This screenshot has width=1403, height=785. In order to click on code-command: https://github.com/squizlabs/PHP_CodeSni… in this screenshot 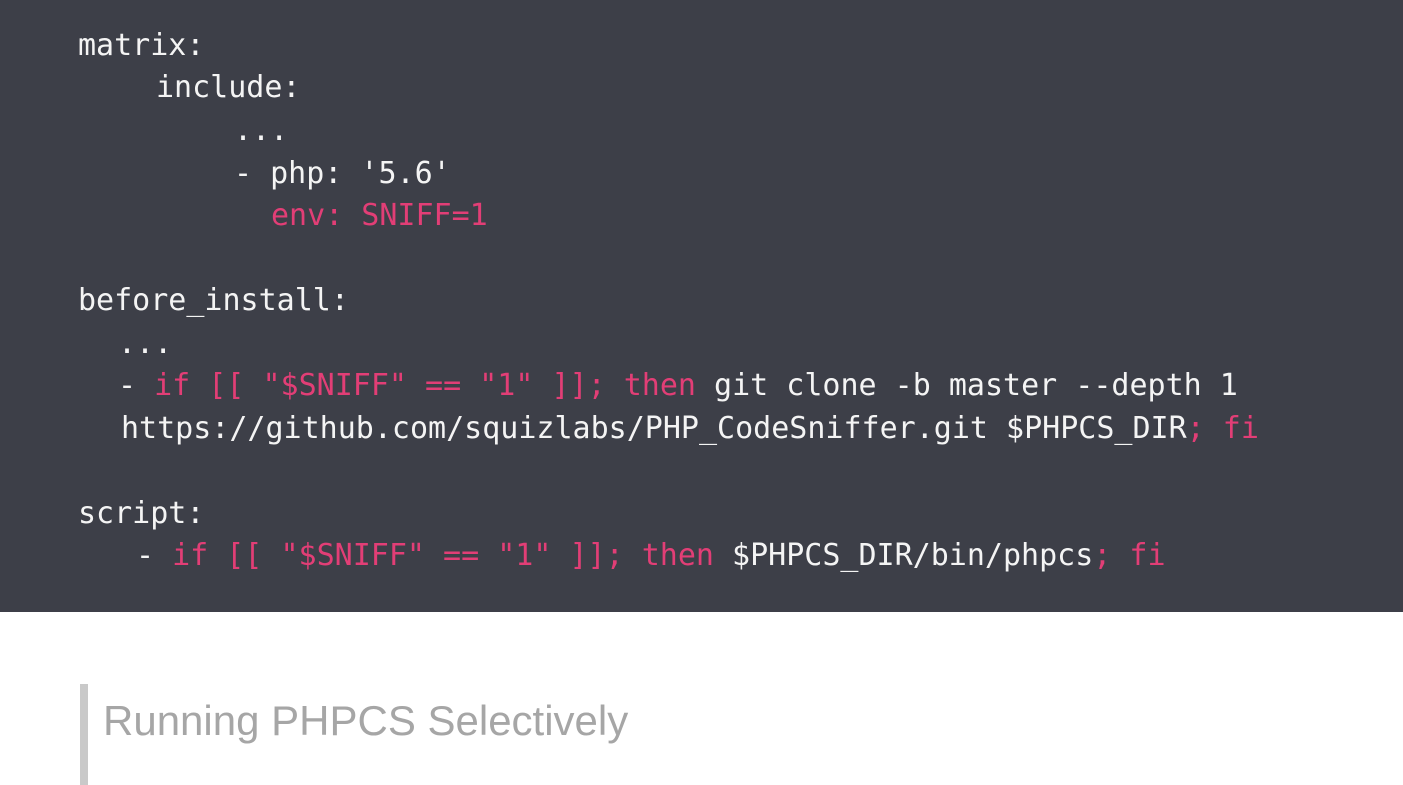, I will do `click(654, 428)`.